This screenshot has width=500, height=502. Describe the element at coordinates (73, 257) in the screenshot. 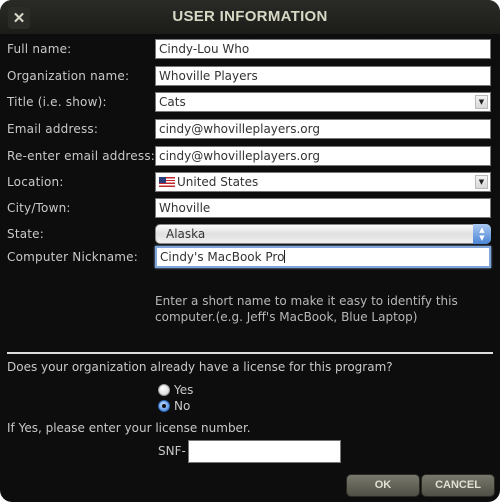

I see `nickname-label: Computer Nickname:` at that location.